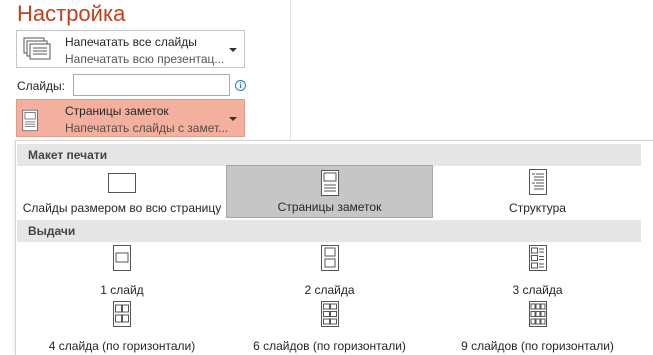  I want to click on handout-6-slides: 6 слайдов (по горизонтали), so click(329, 327).